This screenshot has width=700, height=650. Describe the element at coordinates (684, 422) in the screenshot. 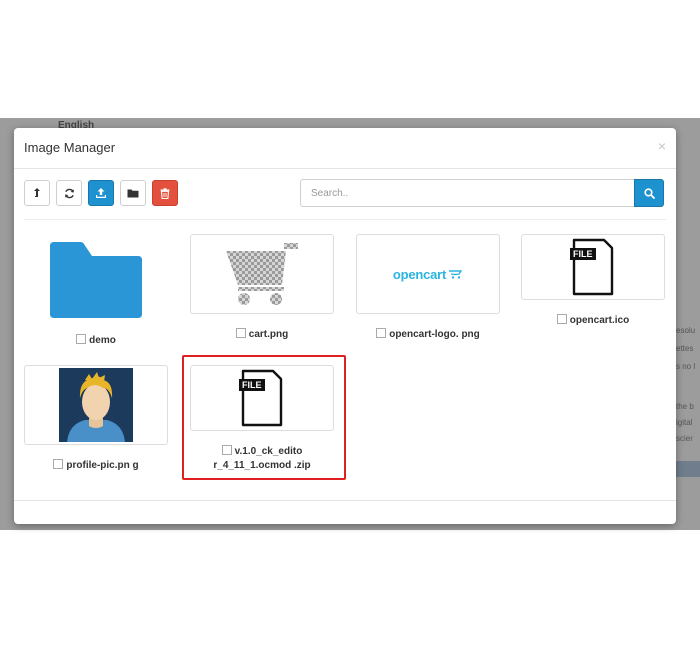

I see `background-text: igital` at that location.